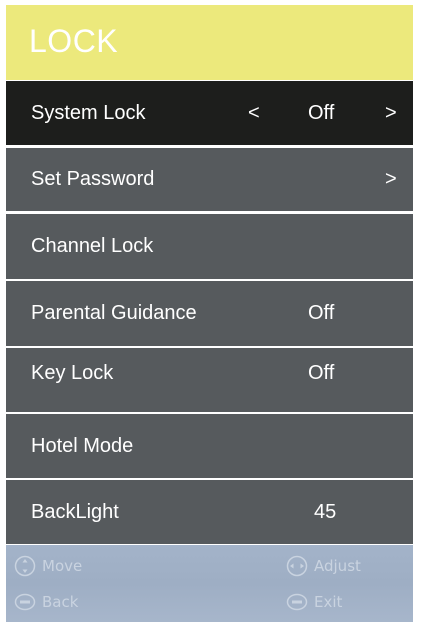  Describe the element at coordinates (337, 566) in the screenshot. I see `hint-adjust-label: Adjust` at that location.